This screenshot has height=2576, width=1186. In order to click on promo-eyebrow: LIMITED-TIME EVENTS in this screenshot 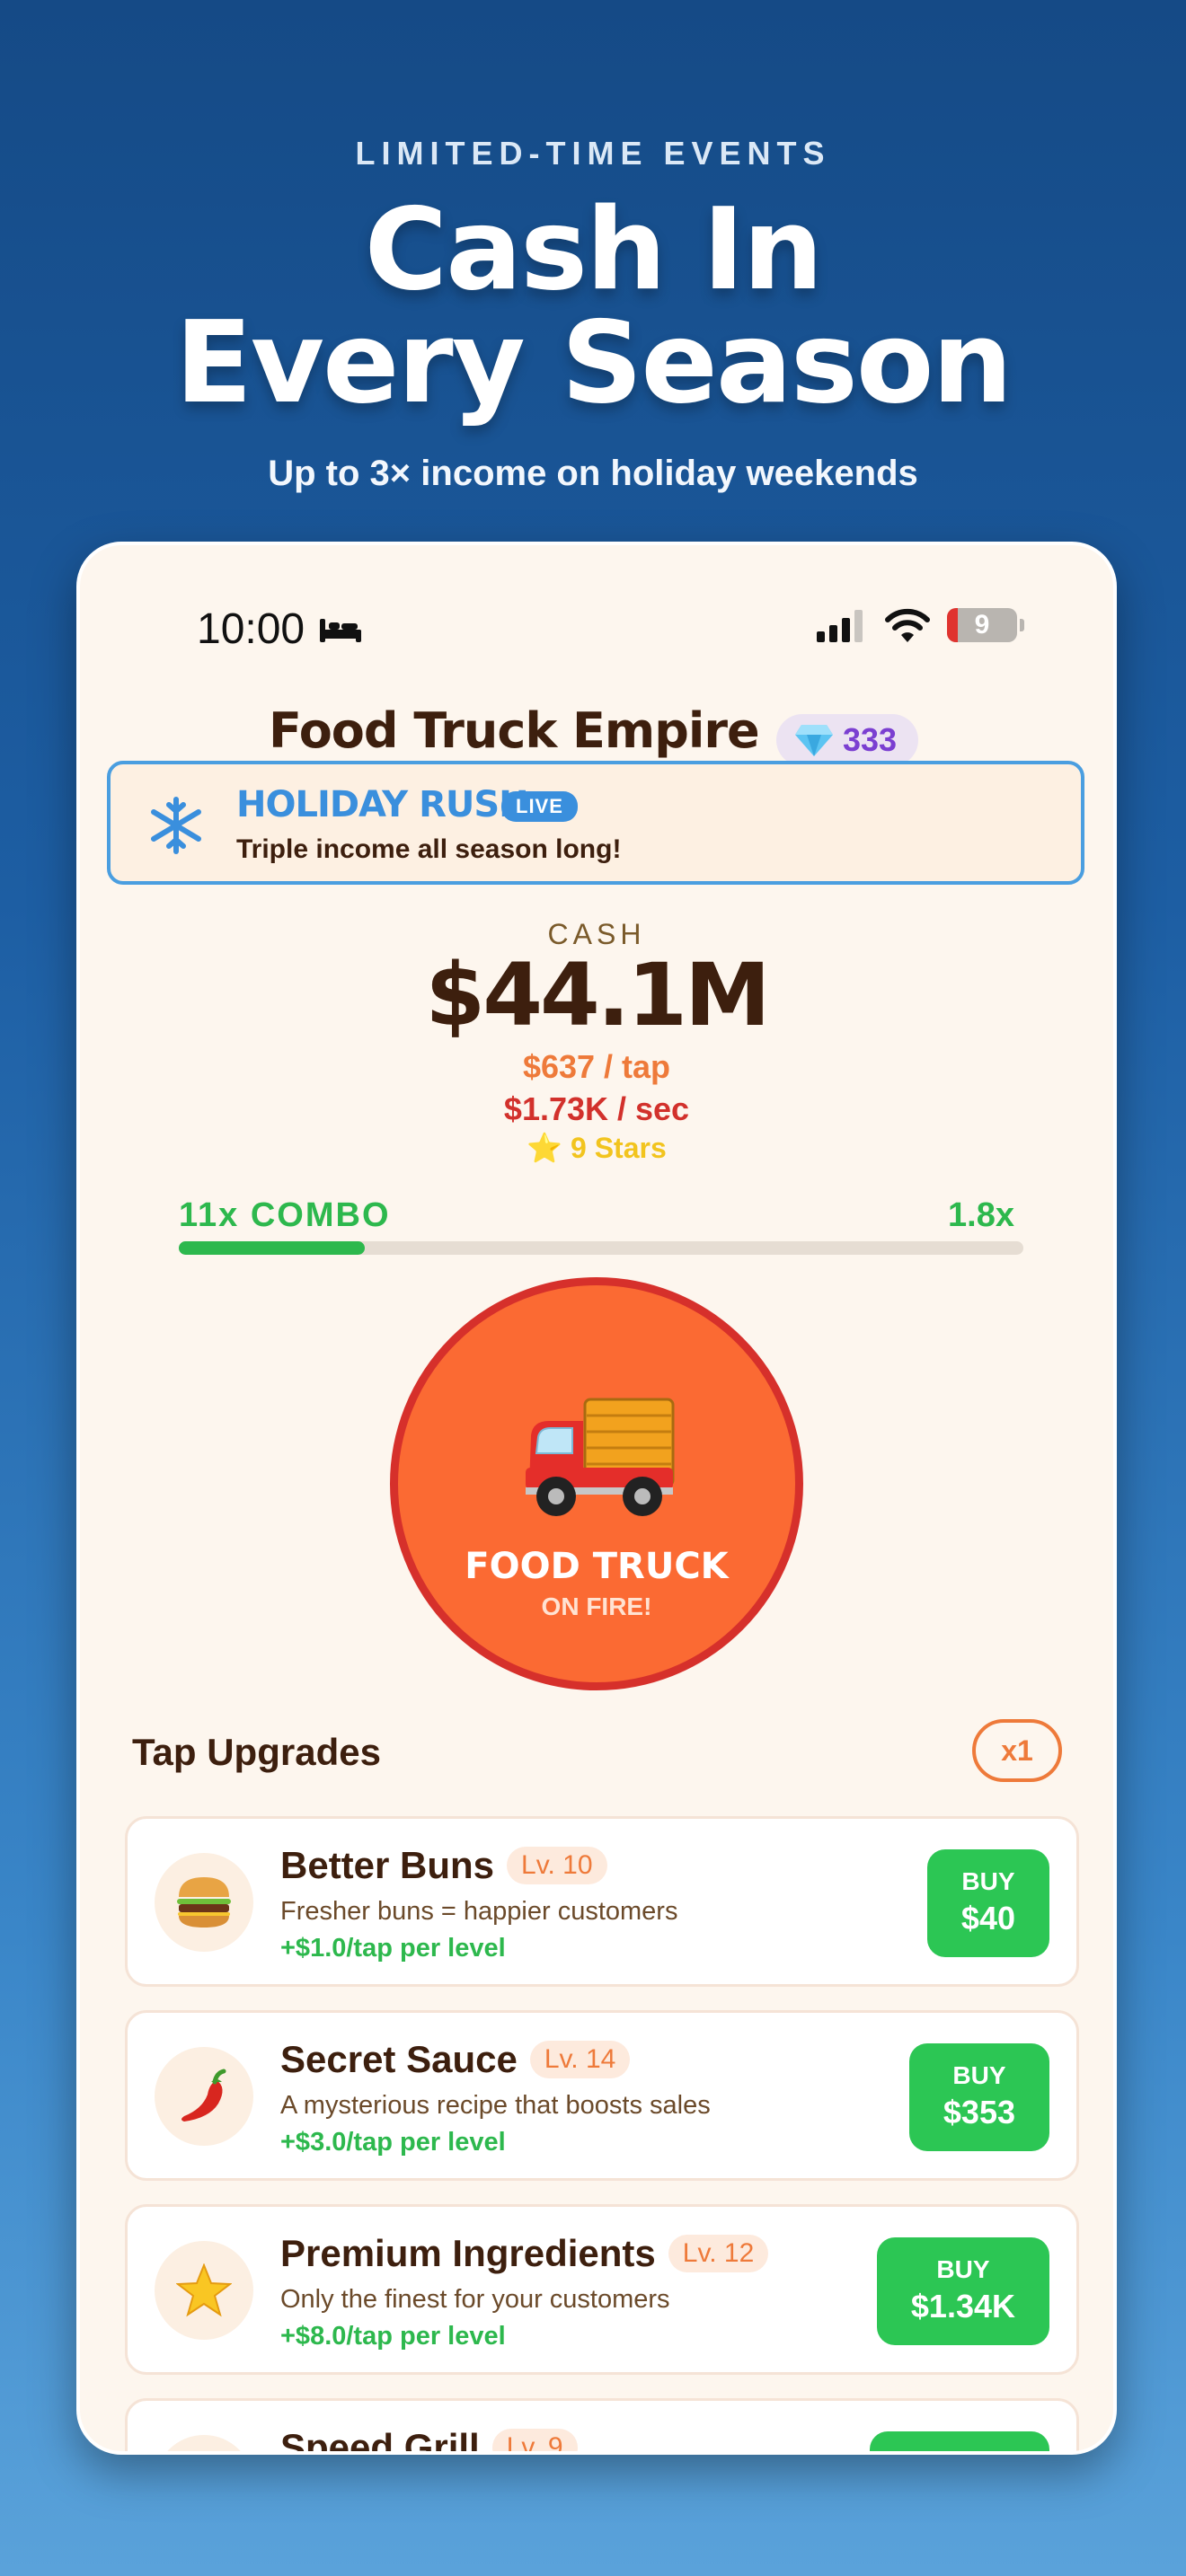, I will do `click(593, 153)`.